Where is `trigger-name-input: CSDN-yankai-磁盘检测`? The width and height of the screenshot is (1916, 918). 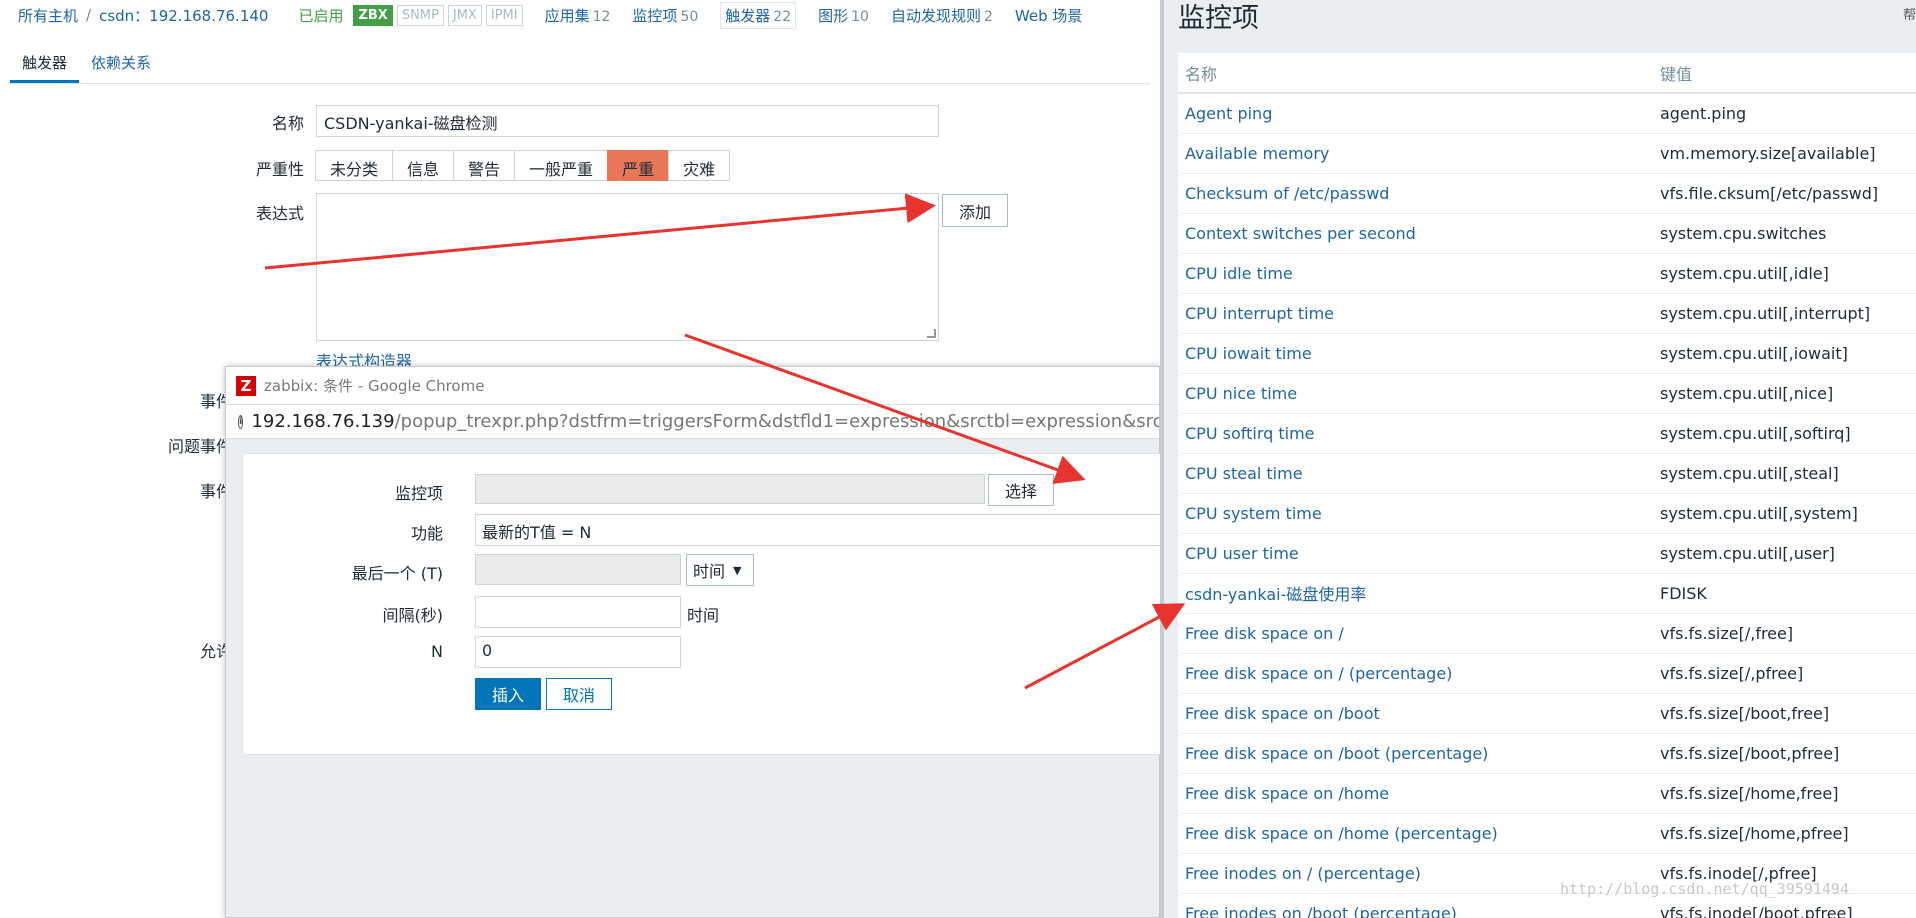 trigger-name-input: CSDN-yankai-磁盘检测 is located at coordinates (627, 121).